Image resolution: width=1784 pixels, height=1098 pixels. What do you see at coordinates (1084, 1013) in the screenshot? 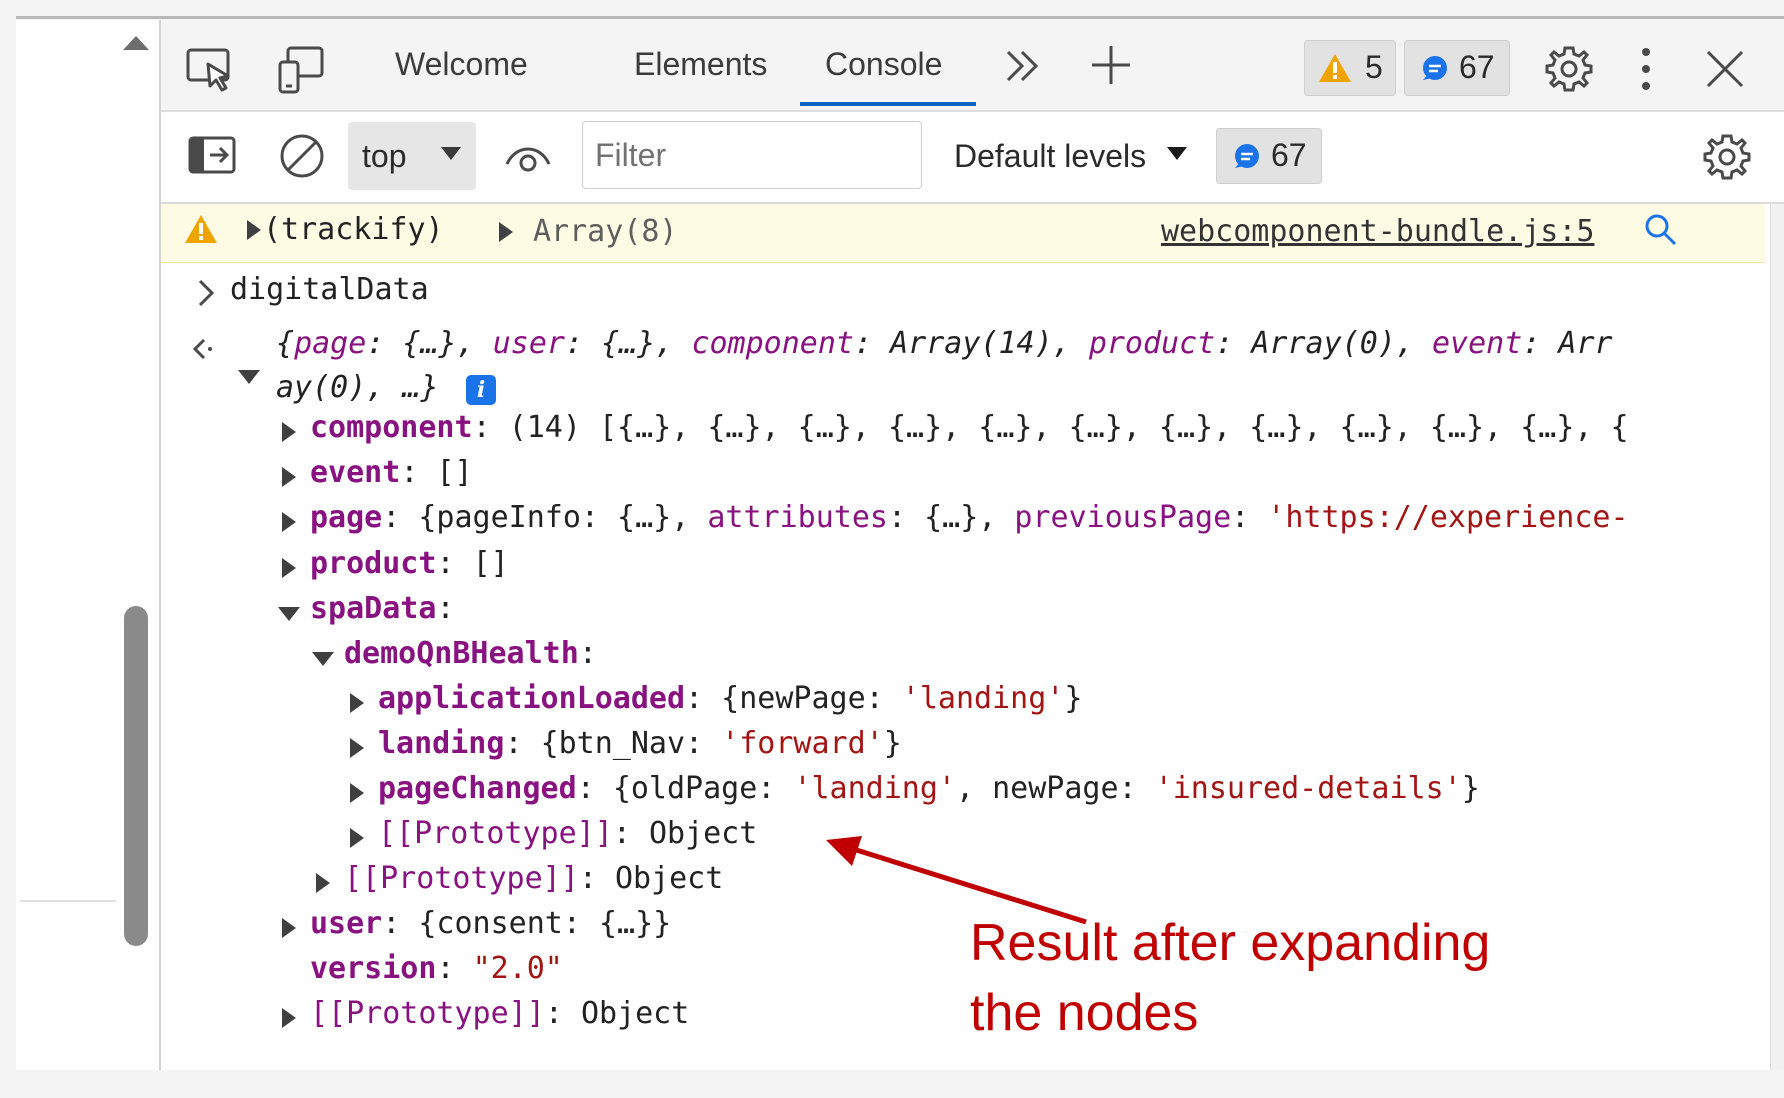
I see `annotation-line-2: the nodes` at bounding box center [1084, 1013].